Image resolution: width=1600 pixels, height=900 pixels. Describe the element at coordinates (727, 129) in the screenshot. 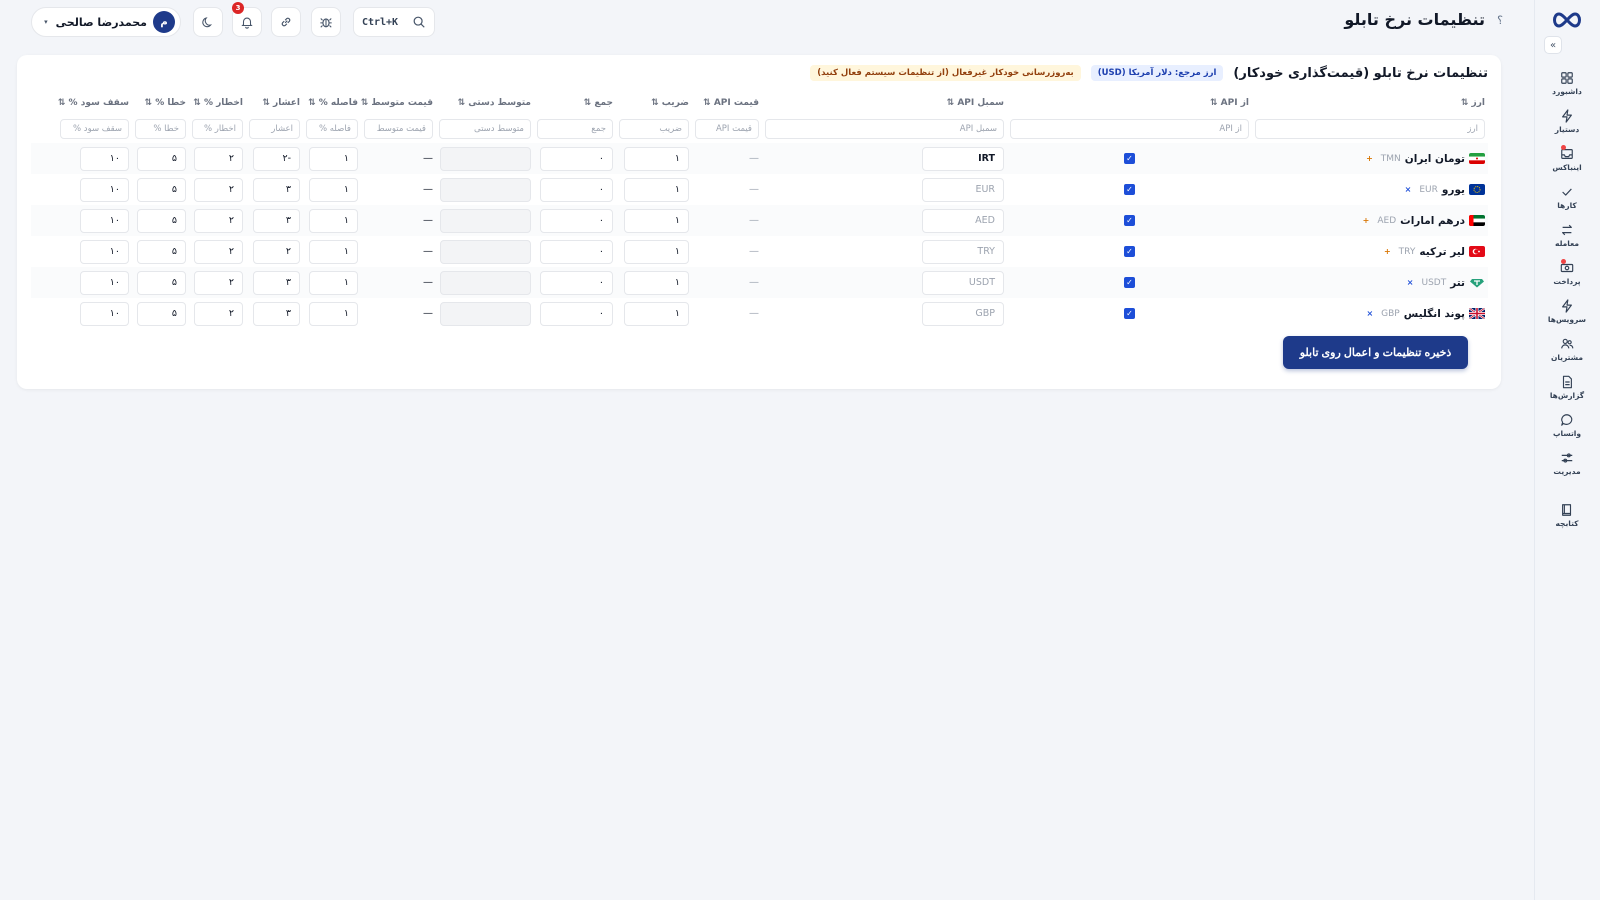

I see `filter-api-price-input: قیمت API` at that location.